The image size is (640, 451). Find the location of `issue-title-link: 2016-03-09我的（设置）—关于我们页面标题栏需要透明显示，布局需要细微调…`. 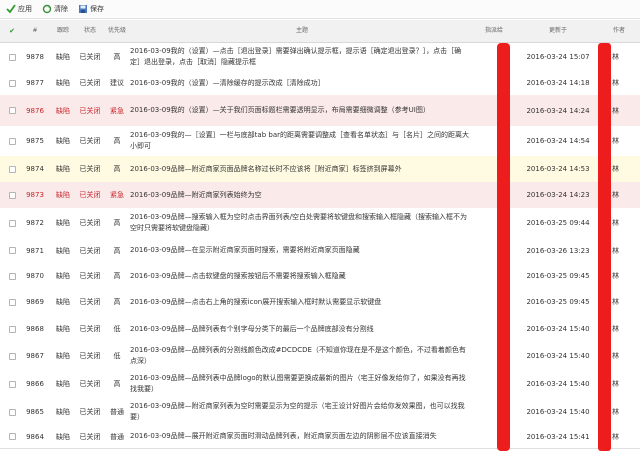

issue-title-link: 2016-03-09我的（设置）—关于我们页面标题栏需要透明显示，布局需要细微调… is located at coordinates (302, 110).